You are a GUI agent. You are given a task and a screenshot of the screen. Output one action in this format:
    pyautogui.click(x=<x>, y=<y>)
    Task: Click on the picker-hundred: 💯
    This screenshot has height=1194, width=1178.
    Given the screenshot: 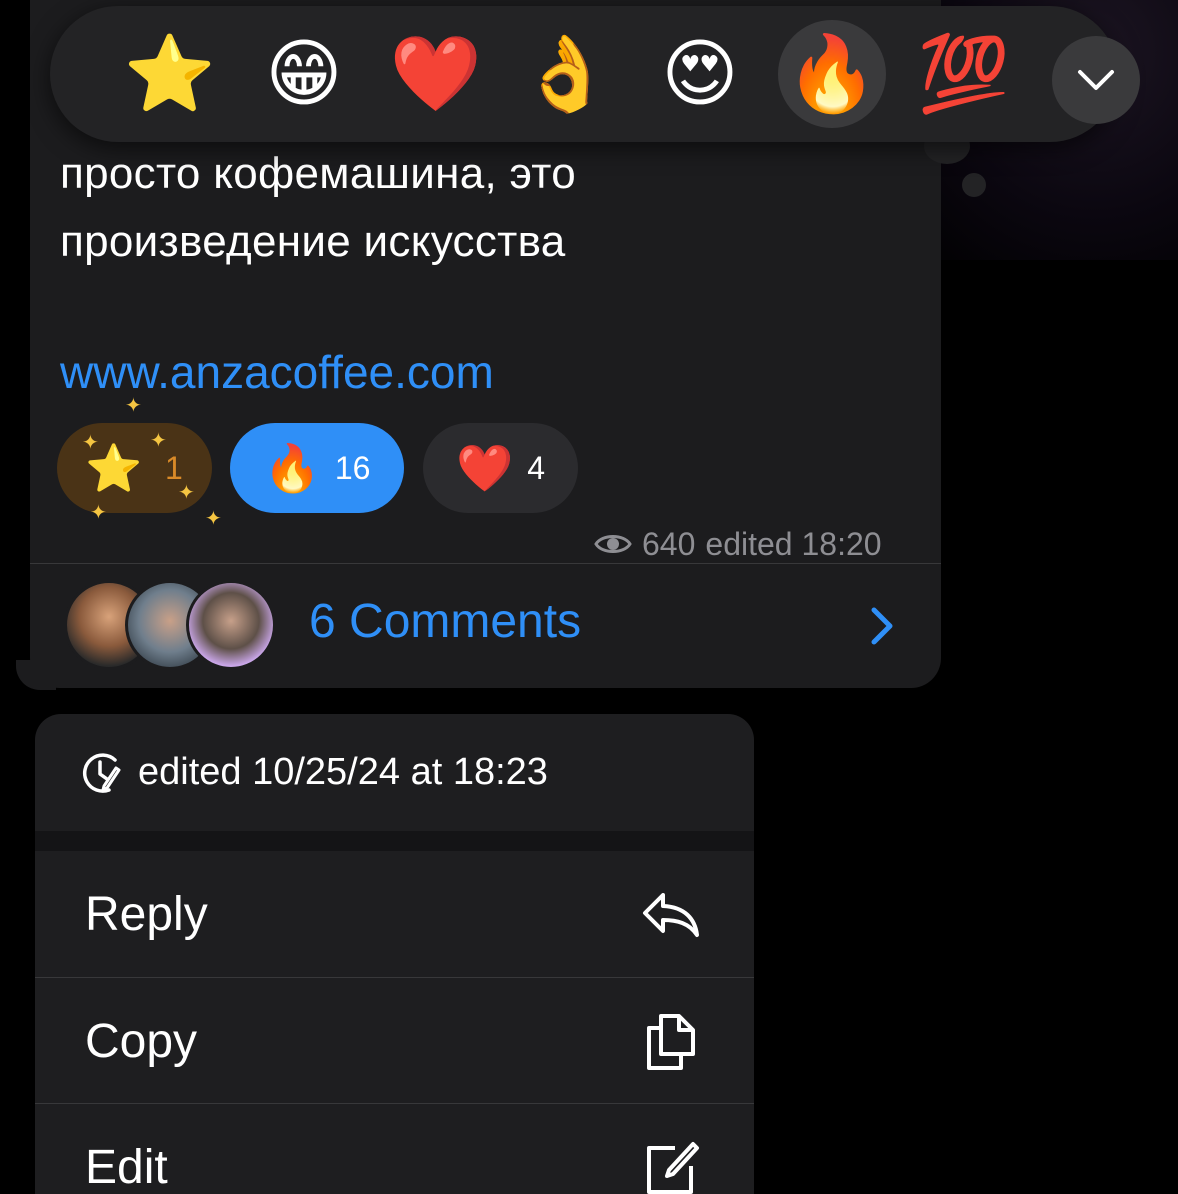 What is the action you would take?
    pyautogui.click(x=964, y=74)
    